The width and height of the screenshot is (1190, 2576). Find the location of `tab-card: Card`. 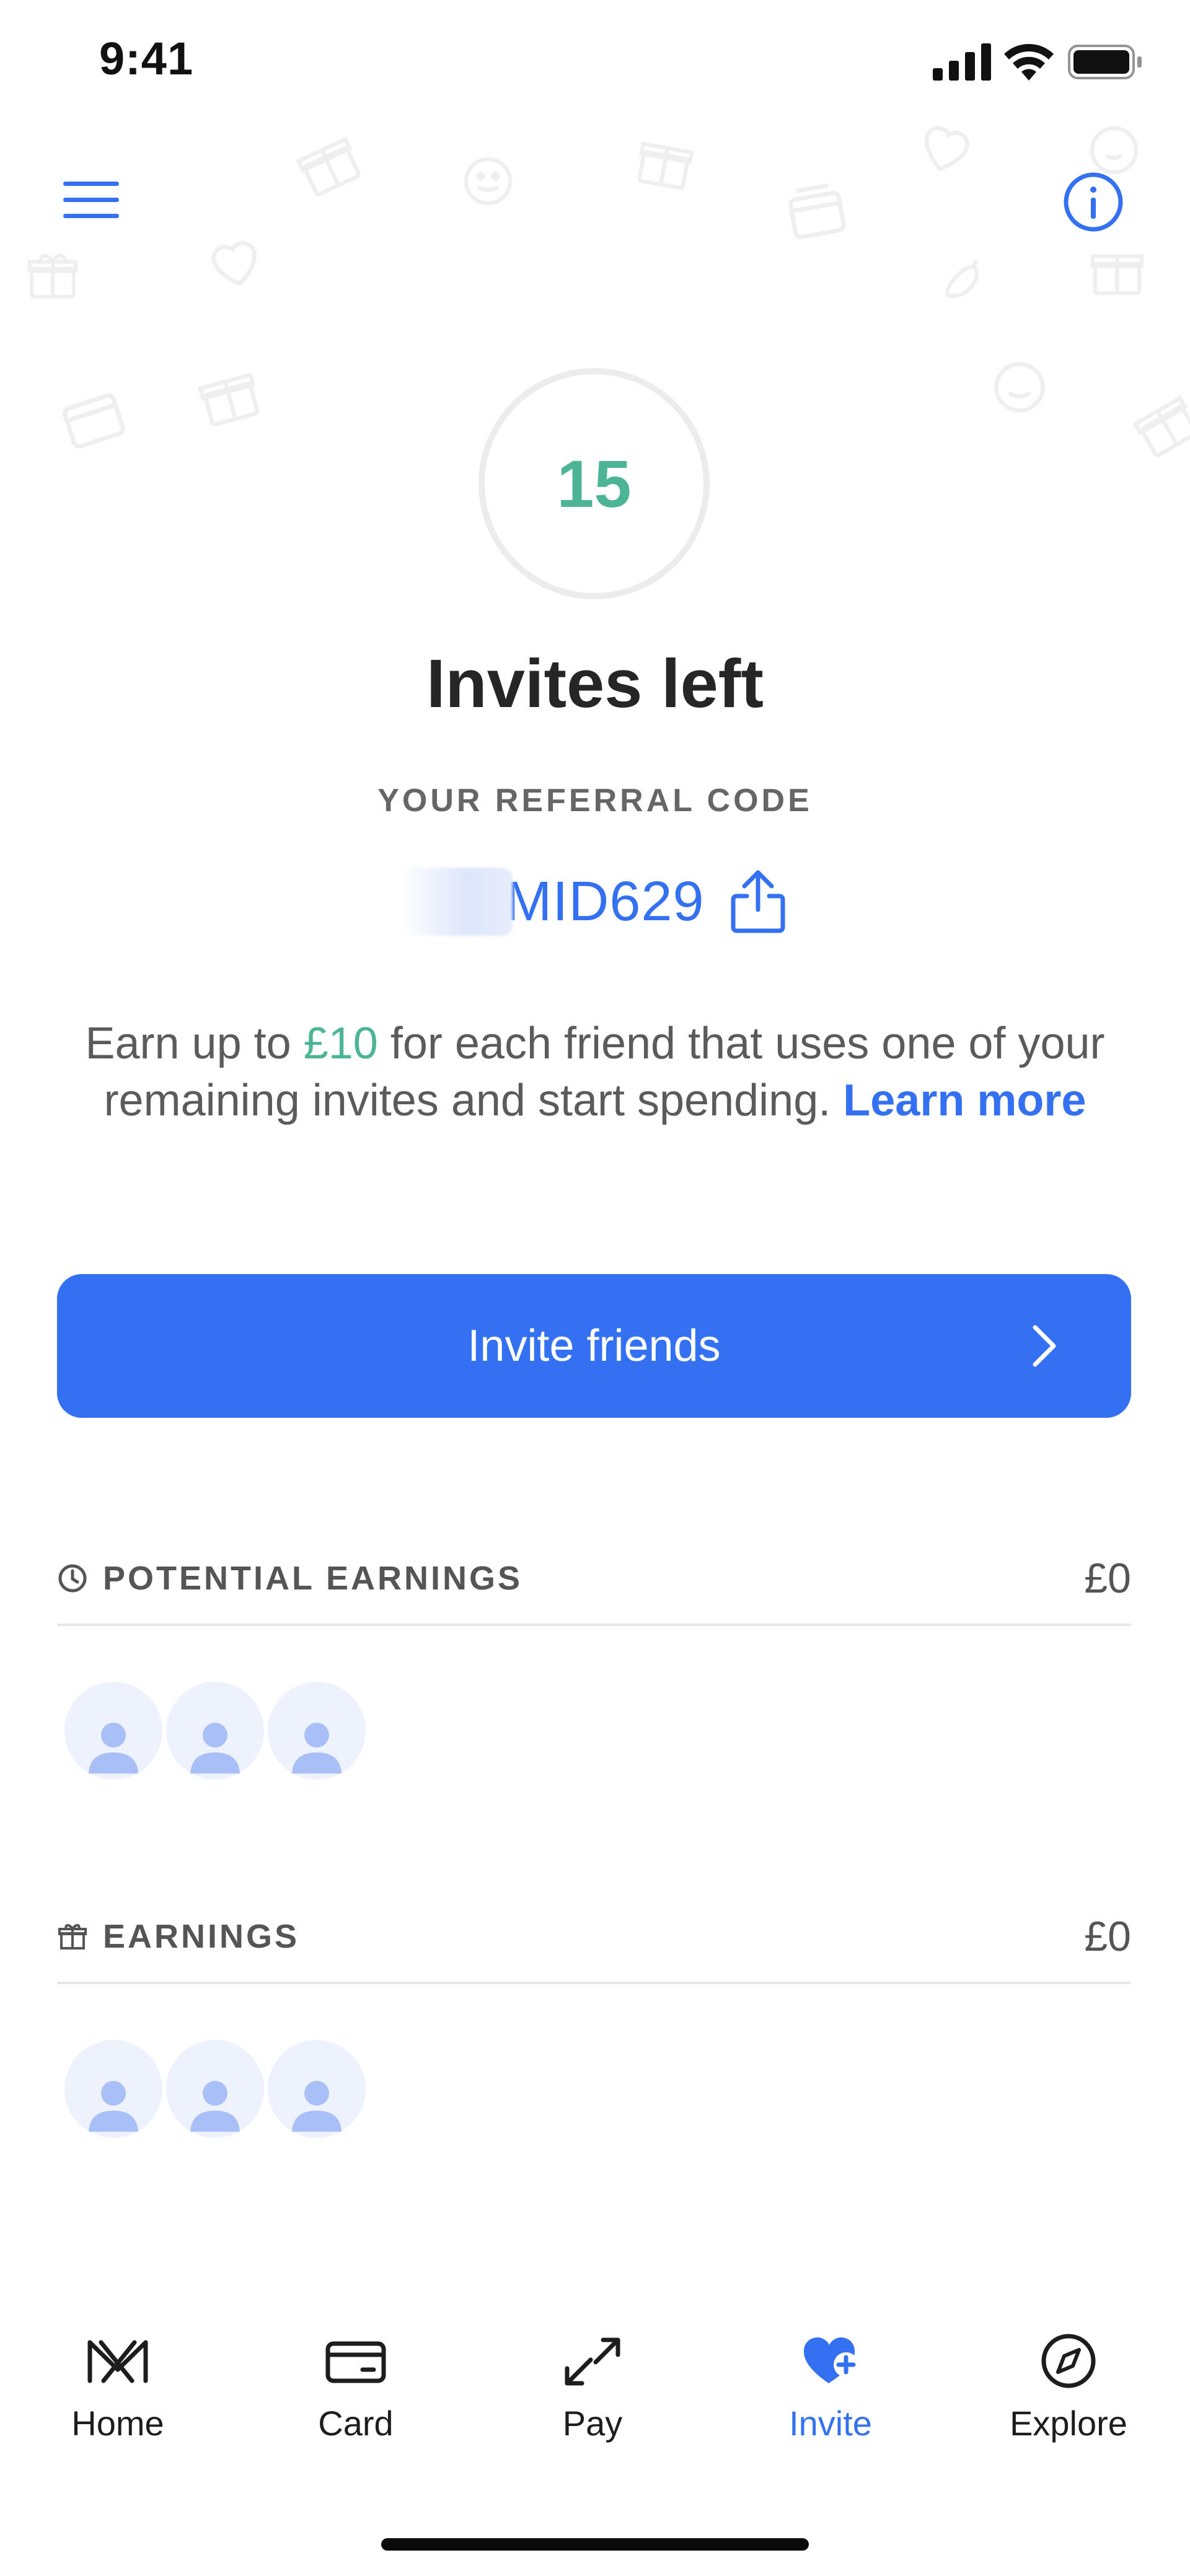

tab-card: Card is located at coordinates (356, 2386).